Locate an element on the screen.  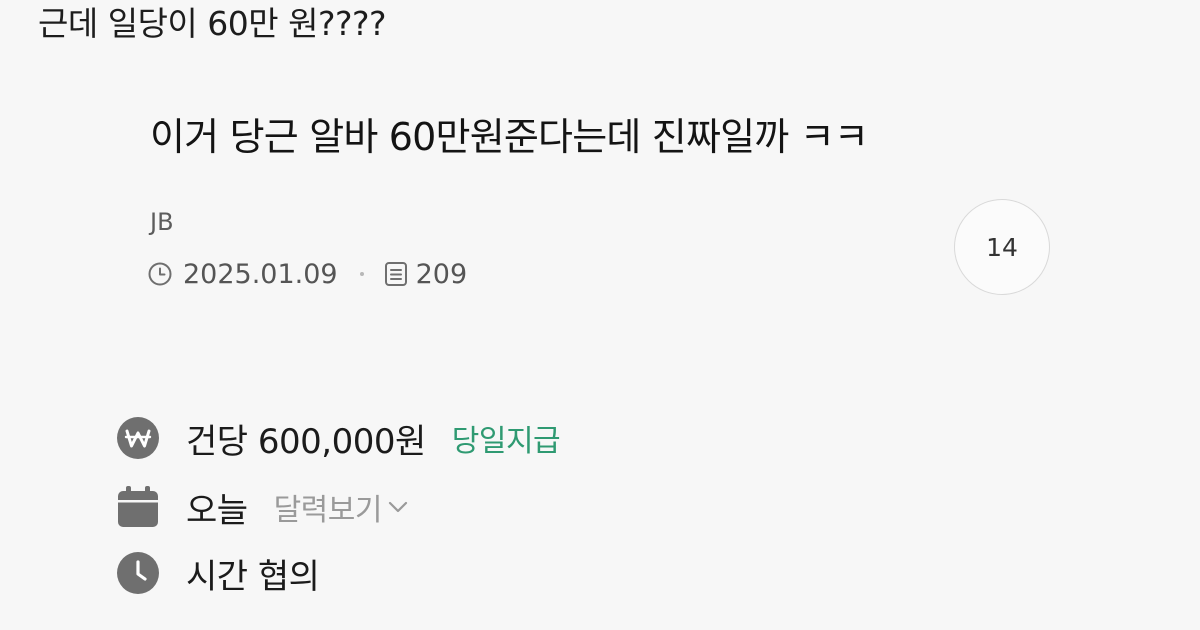
meta-separator is located at coordinates (361, 274).